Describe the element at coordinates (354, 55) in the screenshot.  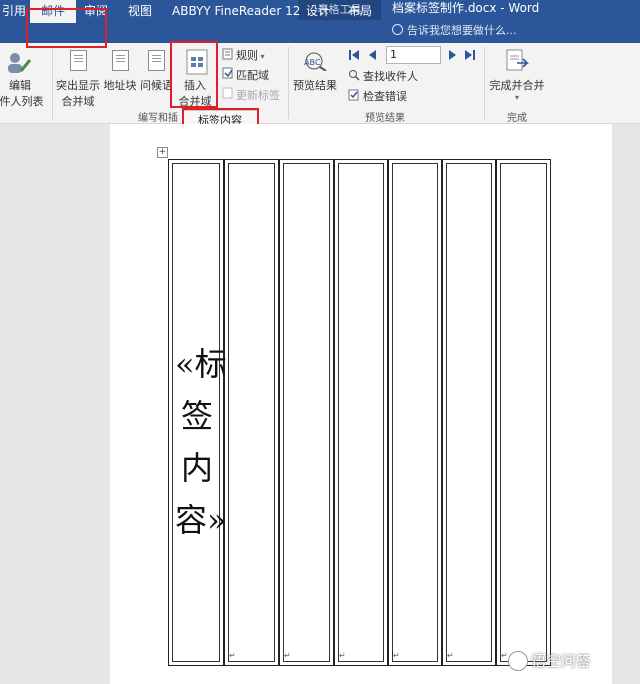
I see `first-record-icon` at that location.